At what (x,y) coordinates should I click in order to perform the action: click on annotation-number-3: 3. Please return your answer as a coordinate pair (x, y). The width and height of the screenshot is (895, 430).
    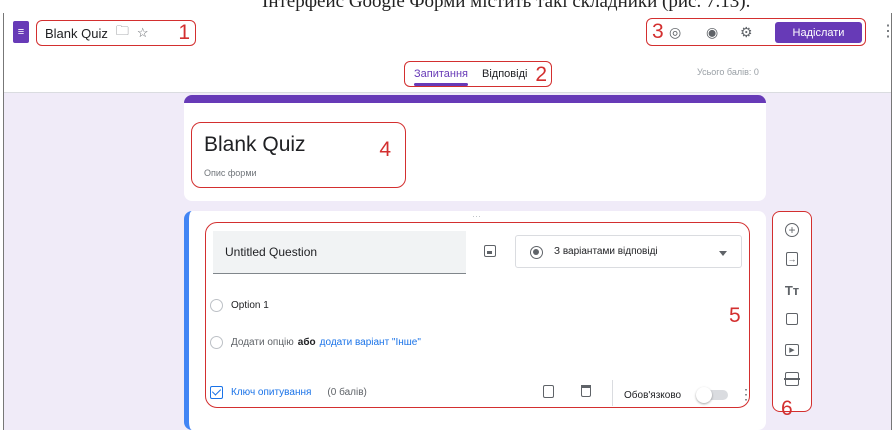
    Looking at the image, I should click on (658, 31).